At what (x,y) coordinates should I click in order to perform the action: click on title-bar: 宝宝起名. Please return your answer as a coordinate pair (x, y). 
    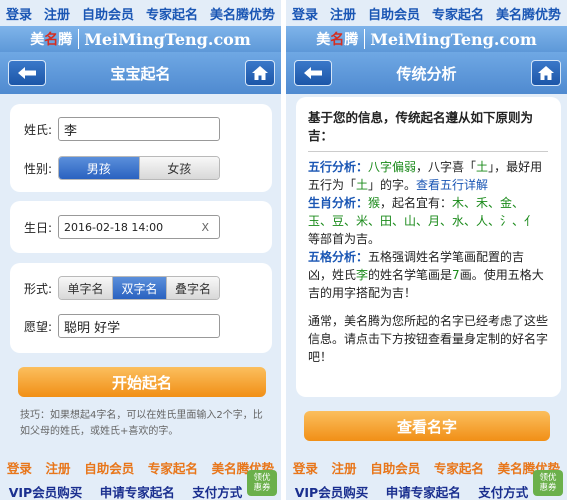
    Looking at the image, I should click on (140, 73).